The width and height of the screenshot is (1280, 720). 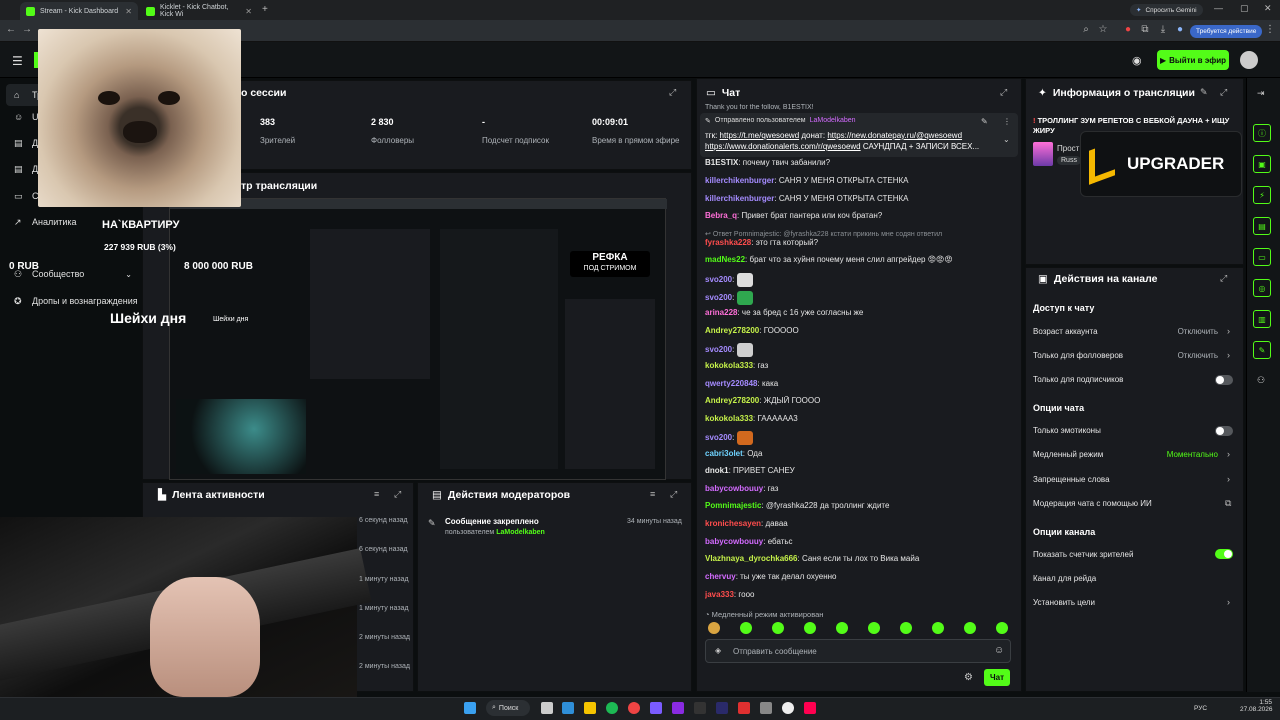 I want to click on close-window-icon: ✕, so click(x=1268, y=8).